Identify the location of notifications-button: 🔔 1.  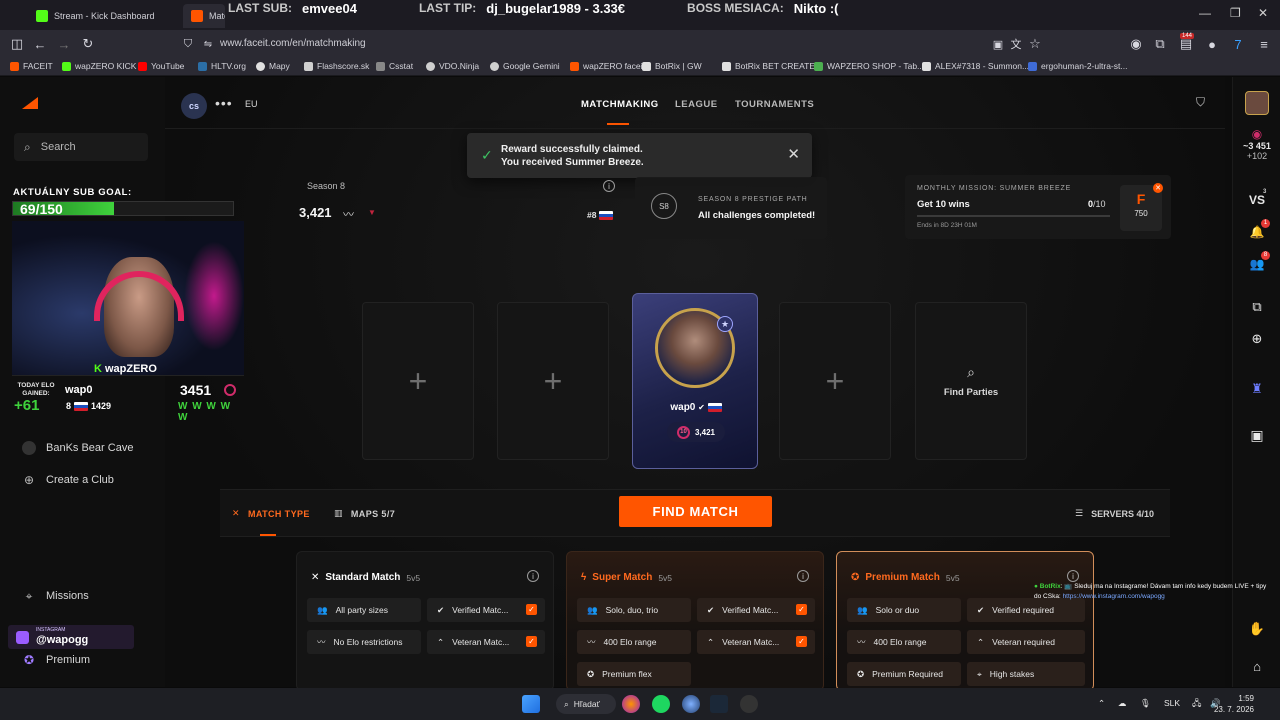
(1256, 229).